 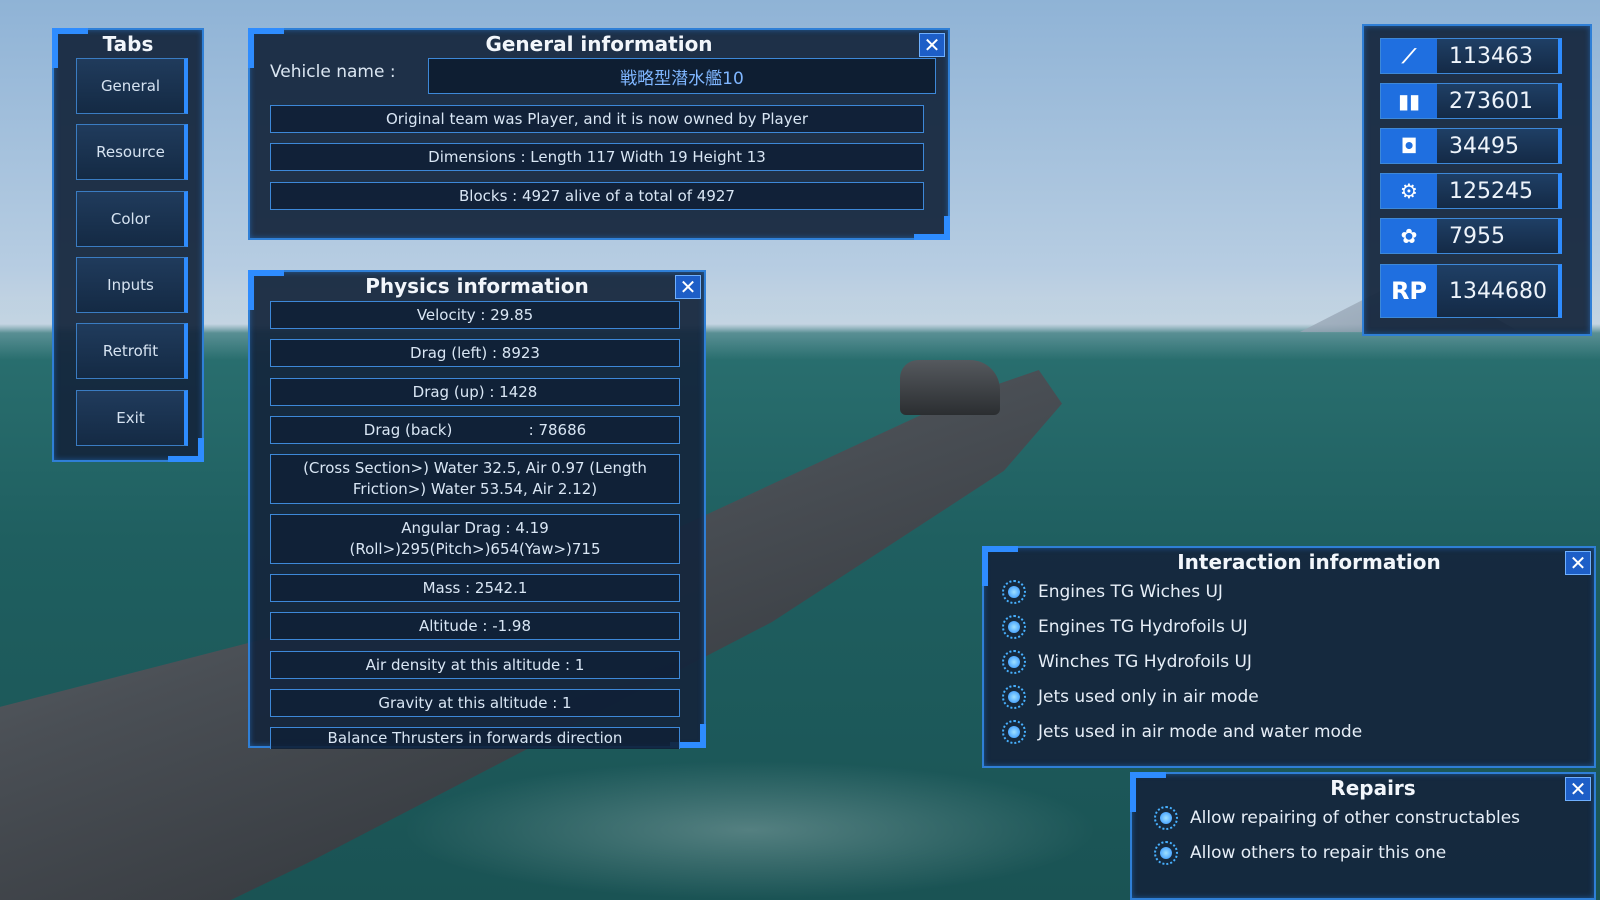 I want to click on interaction-item: Engines TG Hydrofoils UJ, so click(x=1182, y=626).